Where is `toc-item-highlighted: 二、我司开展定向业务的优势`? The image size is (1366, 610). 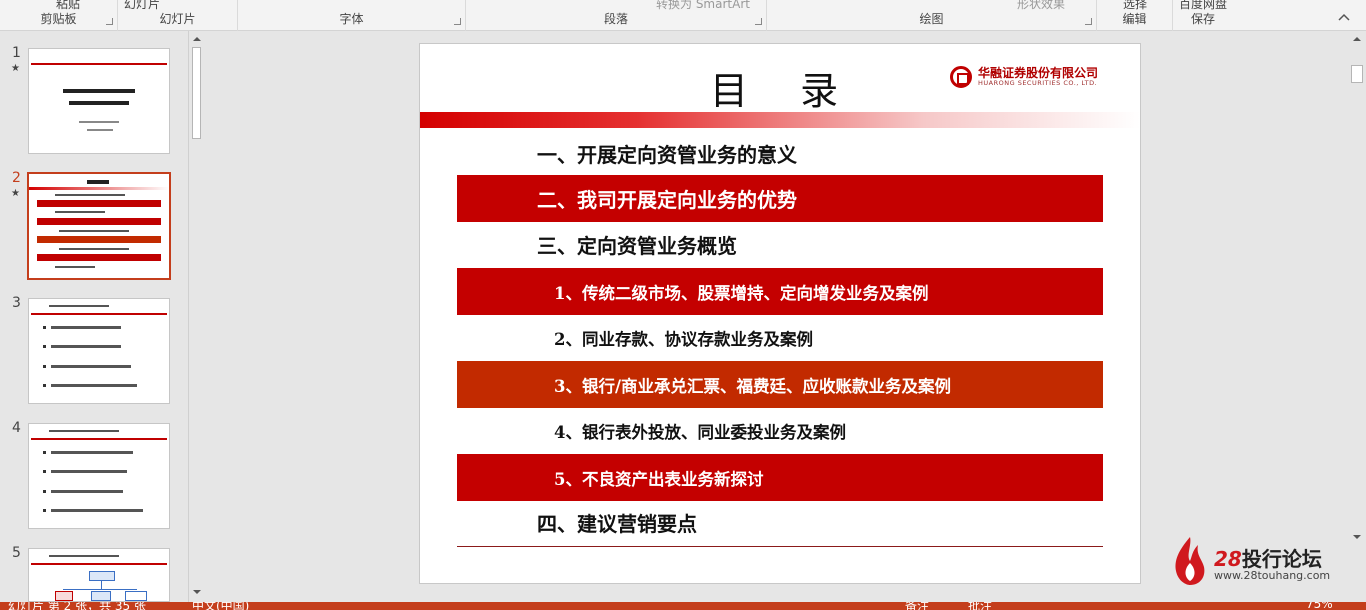 toc-item-highlighted: 二、我司开展定向业务的优势 is located at coordinates (780, 198).